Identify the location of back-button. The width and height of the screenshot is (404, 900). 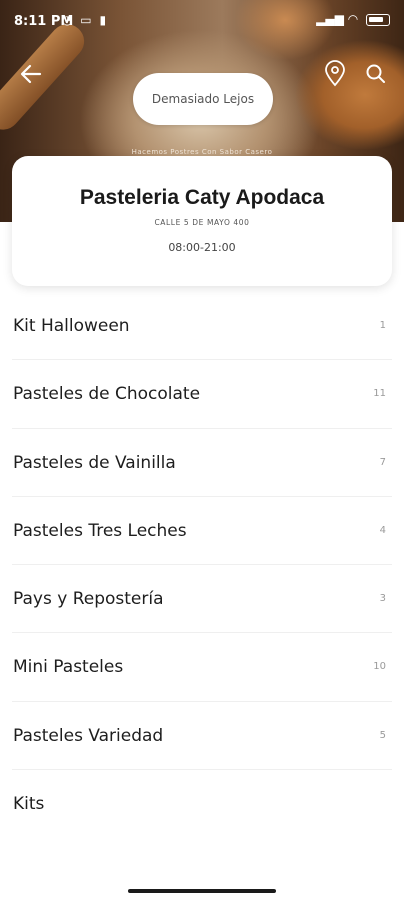
(32, 74).